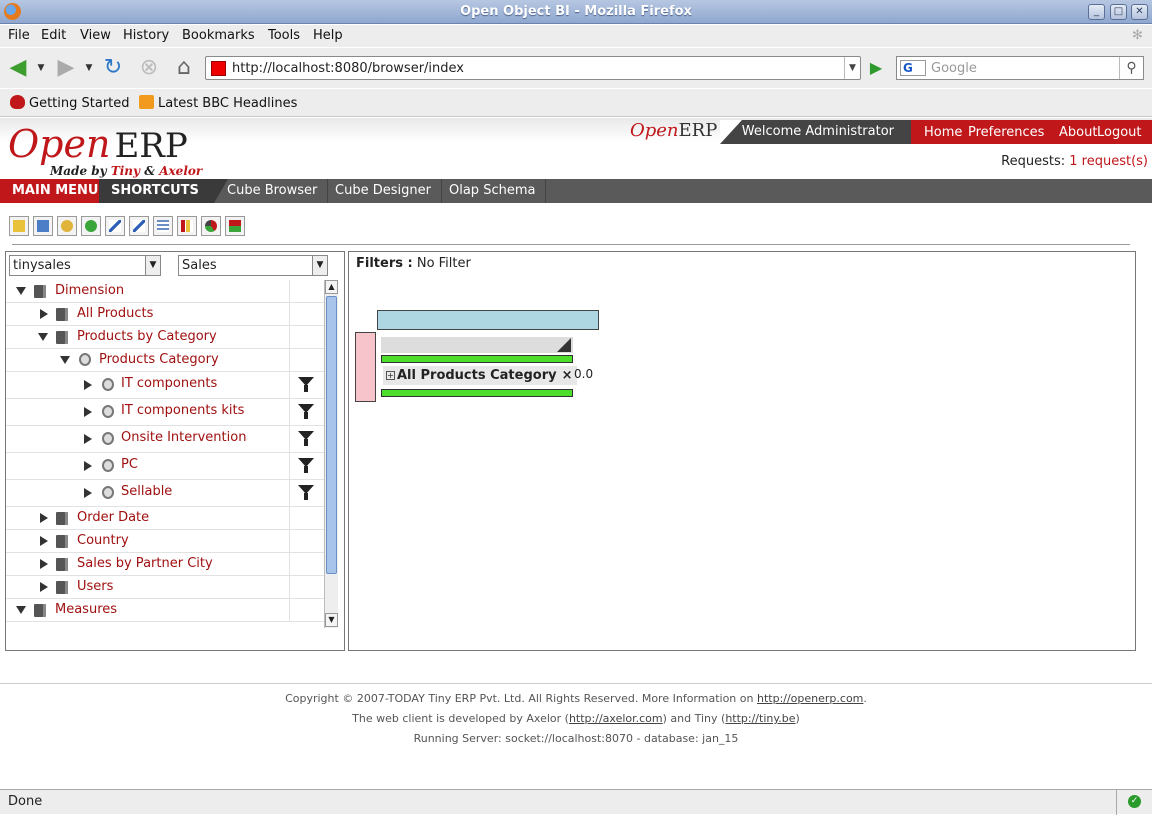  I want to click on tiny-link: http://tiny.be, so click(760, 718).